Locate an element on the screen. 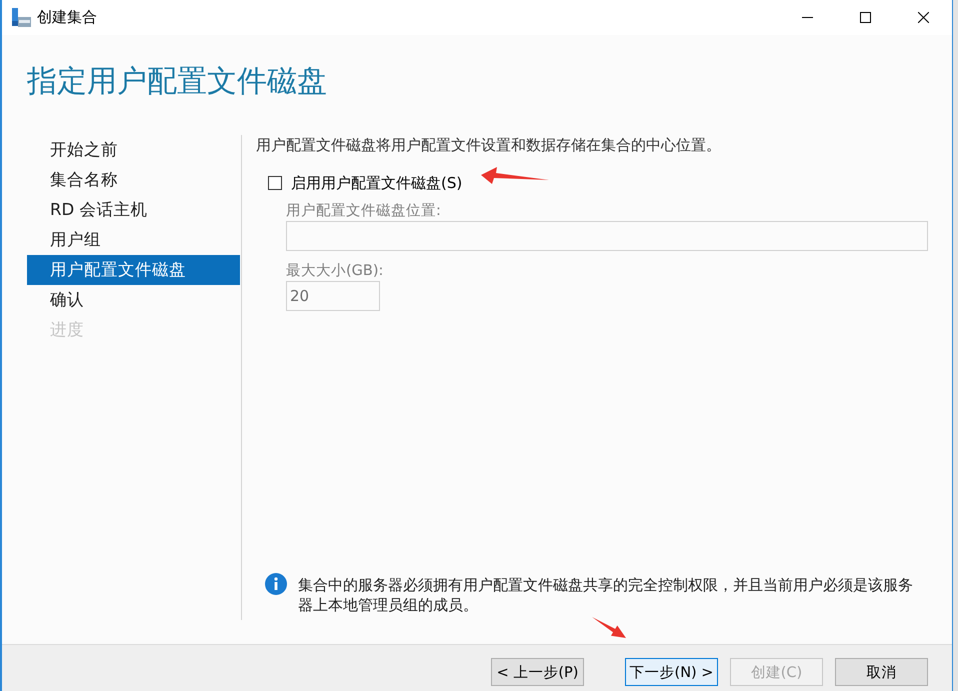  window-title: 创建集合 is located at coordinates (67, 17).